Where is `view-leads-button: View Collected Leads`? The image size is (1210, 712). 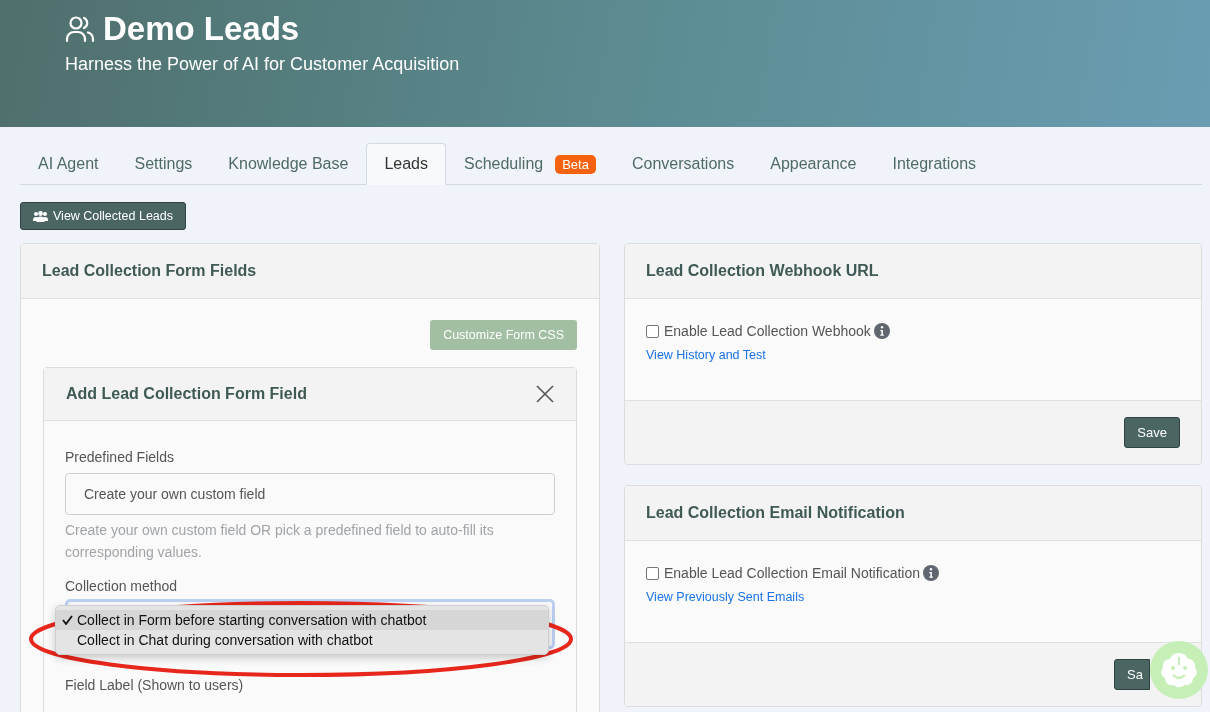
view-leads-button: View Collected Leads is located at coordinates (103, 216).